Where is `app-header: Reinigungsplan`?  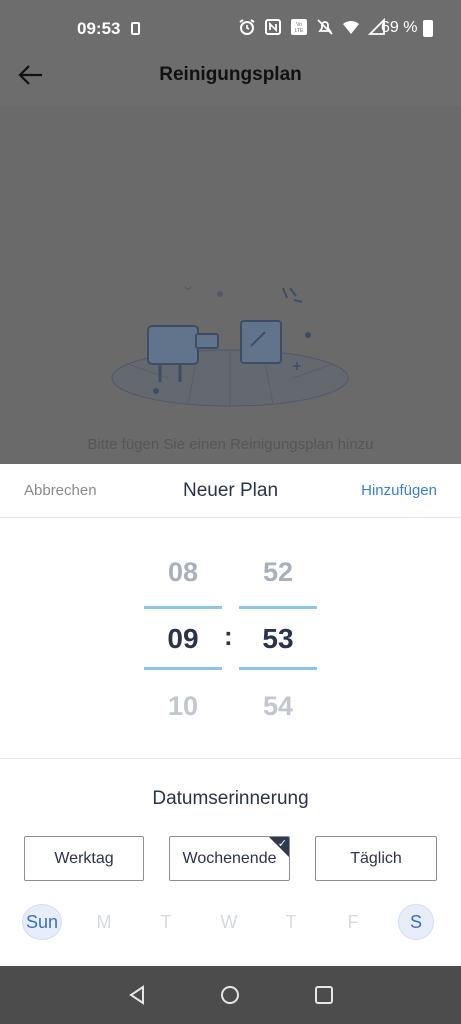
app-header: Reinigungsplan is located at coordinates (230, 81).